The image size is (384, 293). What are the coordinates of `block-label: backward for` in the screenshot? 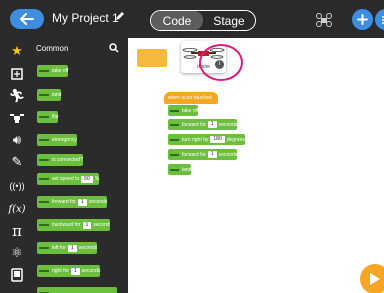 It's located at (66, 225).